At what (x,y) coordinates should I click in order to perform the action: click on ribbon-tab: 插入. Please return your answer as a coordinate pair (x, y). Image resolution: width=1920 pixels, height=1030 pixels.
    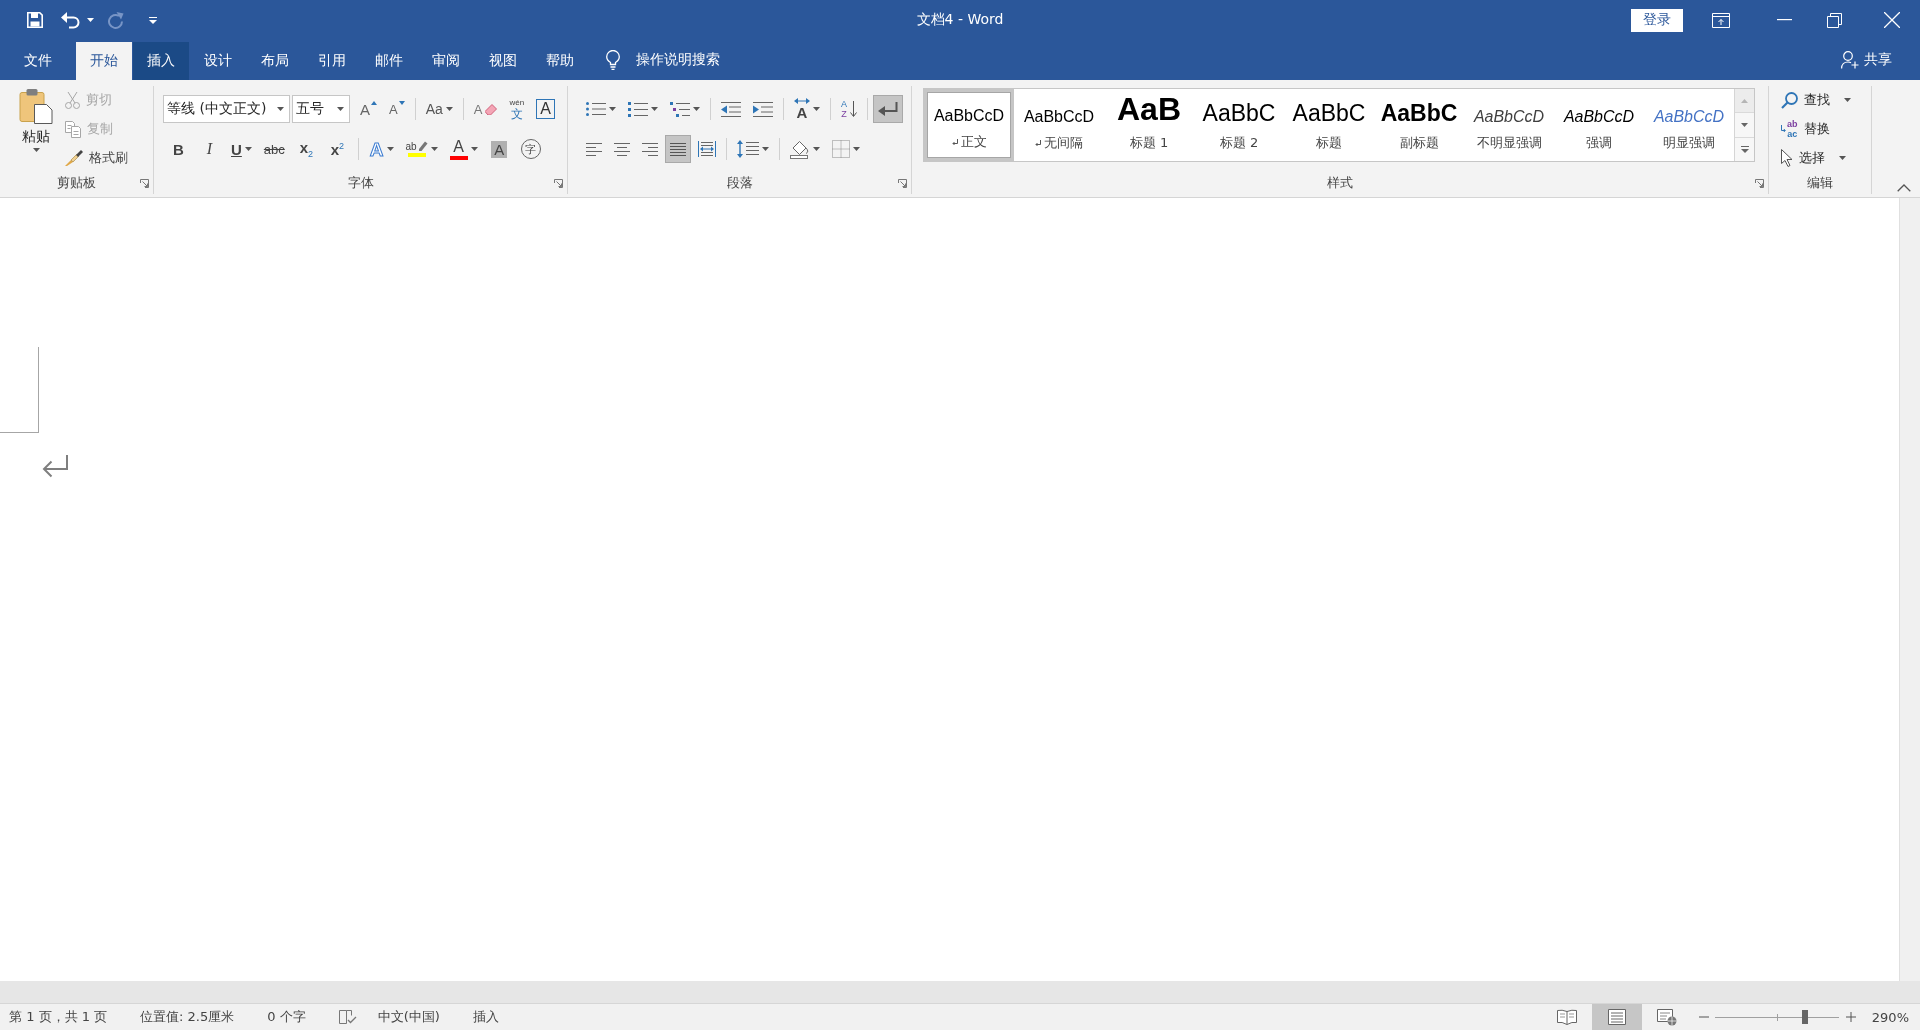
    Looking at the image, I should click on (161, 61).